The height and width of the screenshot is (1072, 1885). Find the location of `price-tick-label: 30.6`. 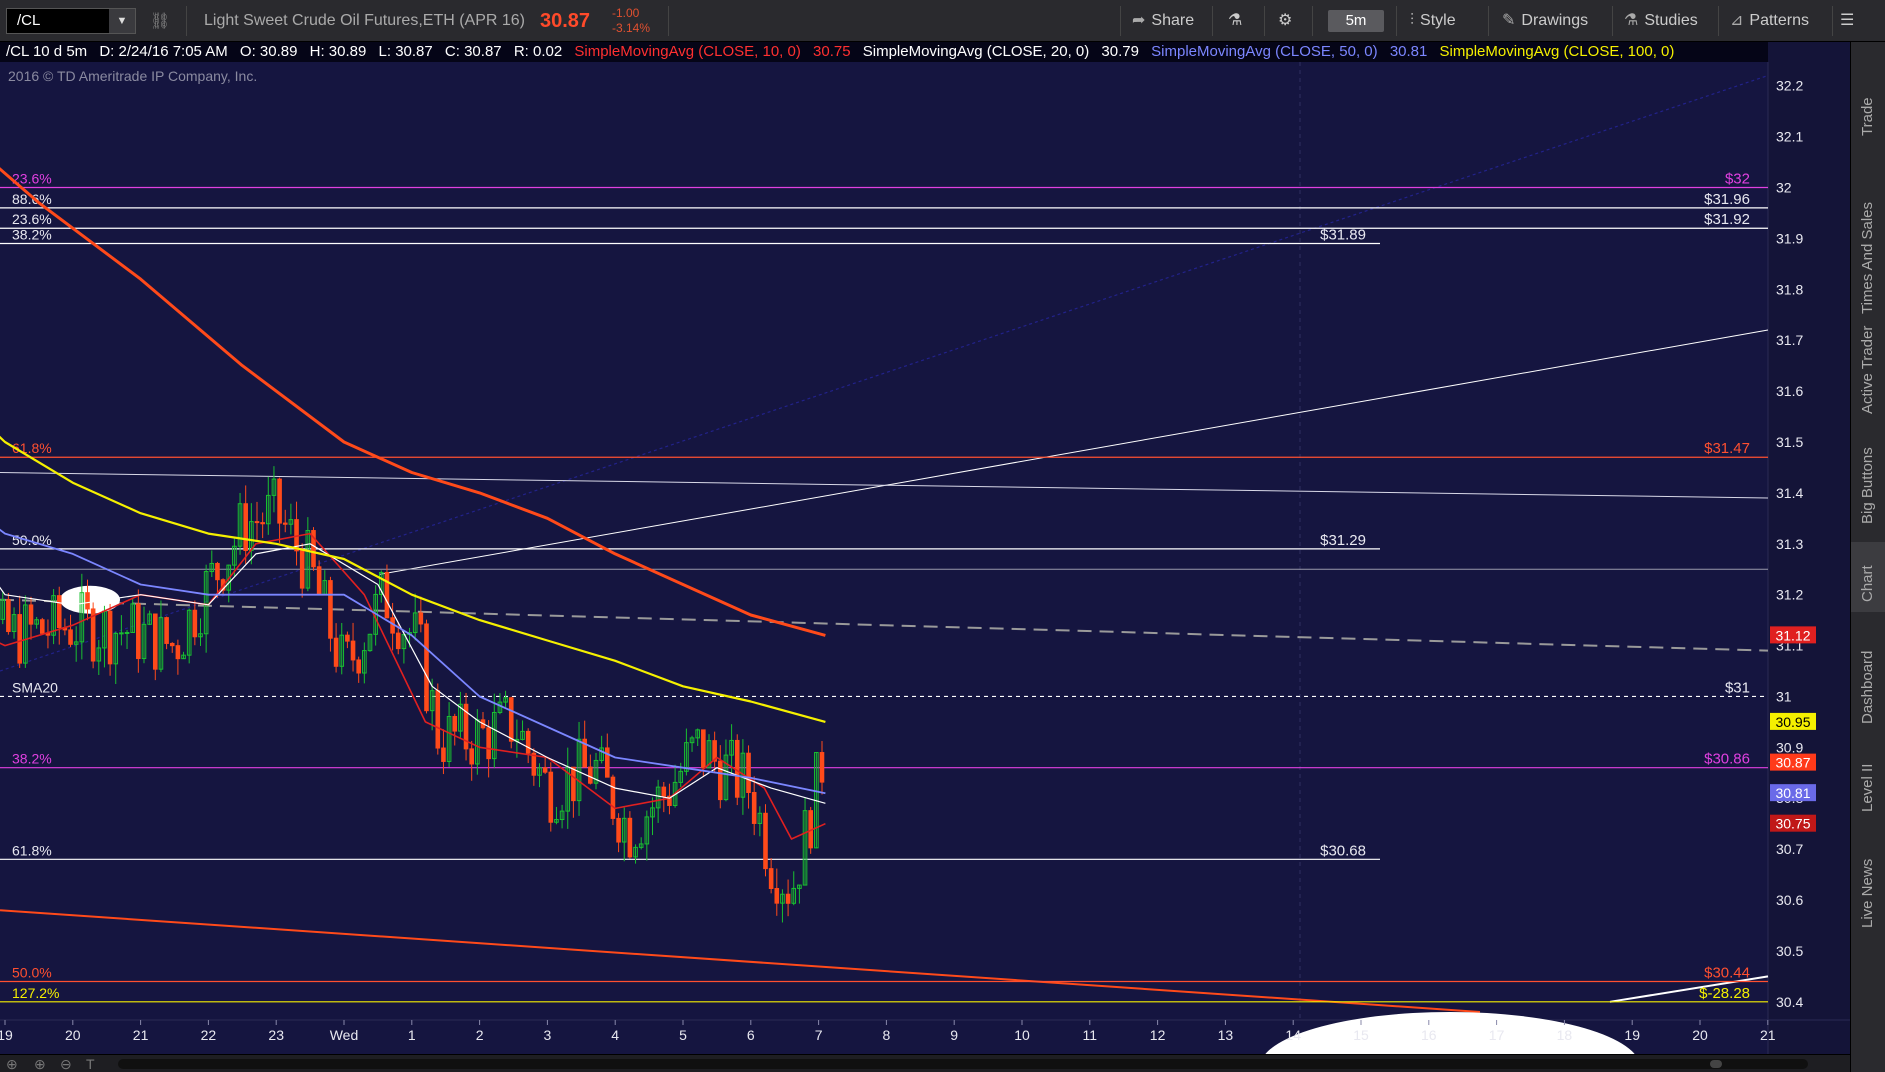

price-tick-label: 30.6 is located at coordinates (1789, 900).